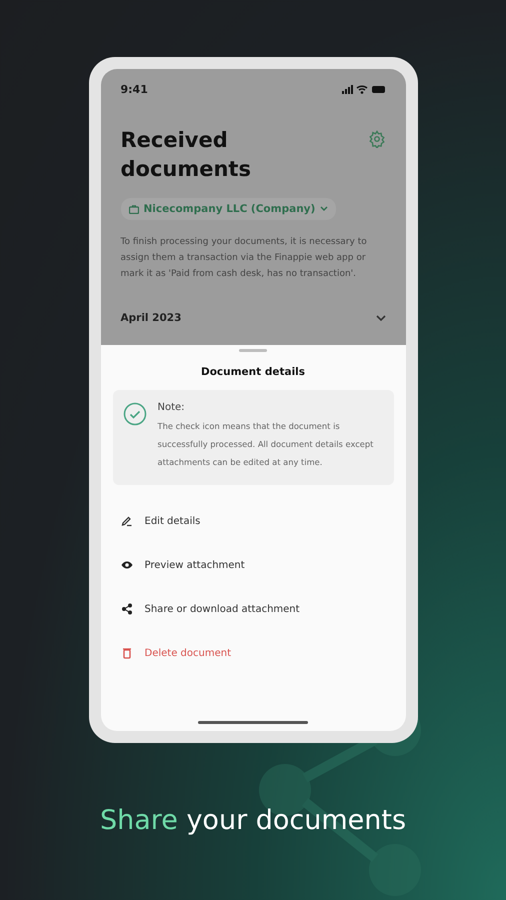 Image resolution: width=506 pixels, height=900 pixels. Describe the element at coordinates (134, 414) in the screenshot. I see `check-circle-icon` at that location.